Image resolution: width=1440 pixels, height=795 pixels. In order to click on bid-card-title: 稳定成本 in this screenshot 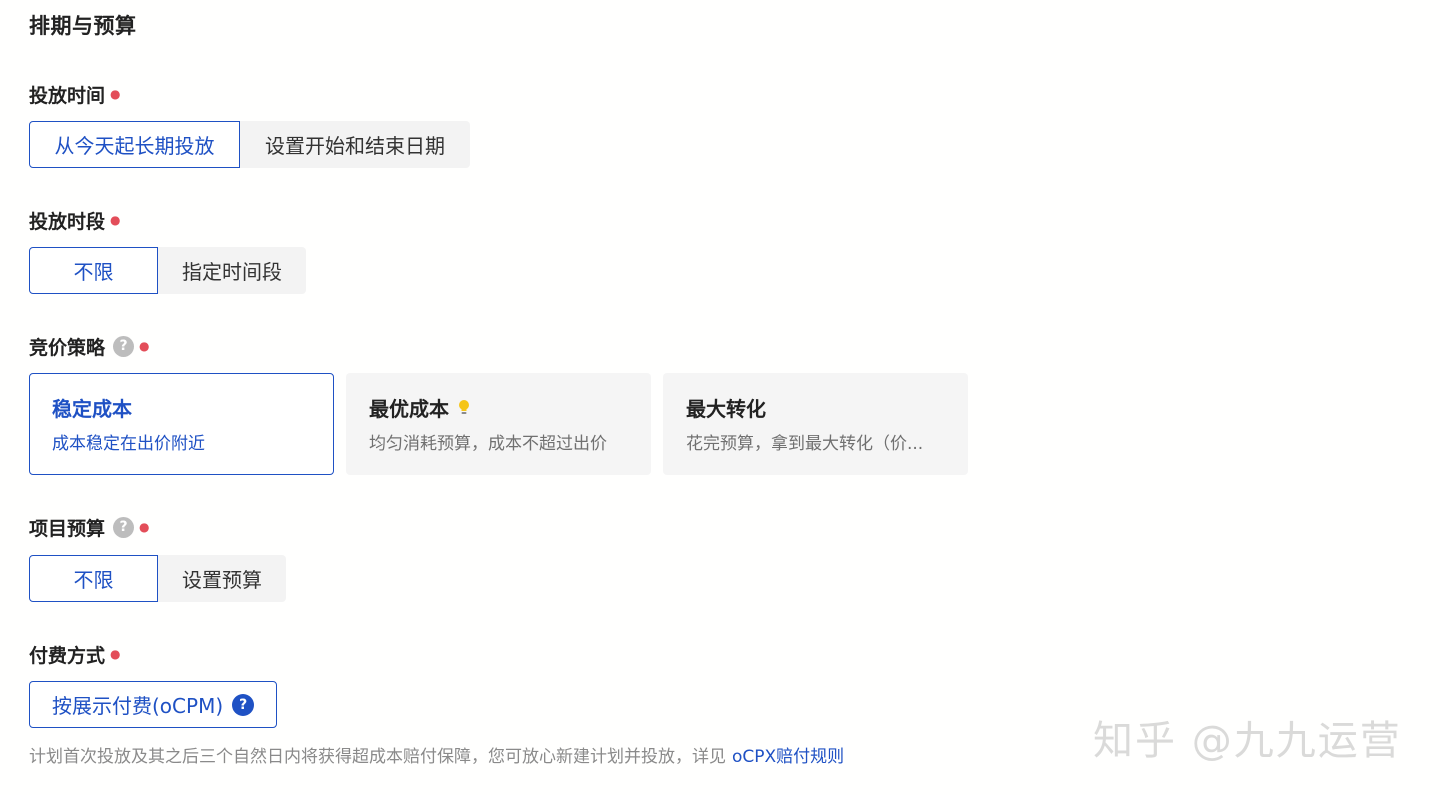, I will do `click(181, 407)`.